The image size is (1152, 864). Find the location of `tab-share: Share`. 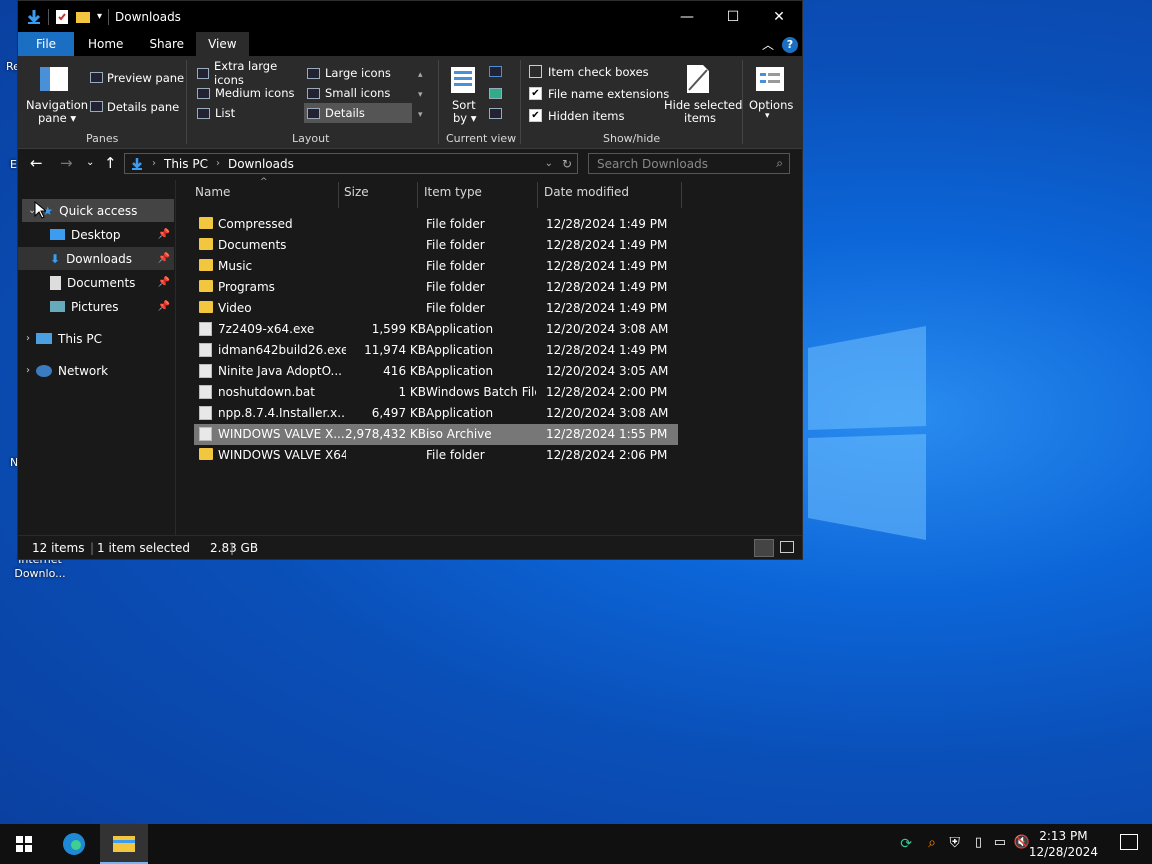

tab-share: Share is located at coordinates (166, 44).